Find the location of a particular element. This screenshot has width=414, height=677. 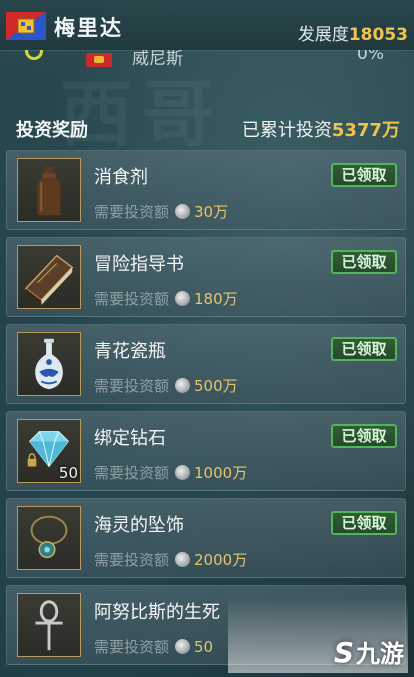

bottle-icon is located at coordinates (49, 190).